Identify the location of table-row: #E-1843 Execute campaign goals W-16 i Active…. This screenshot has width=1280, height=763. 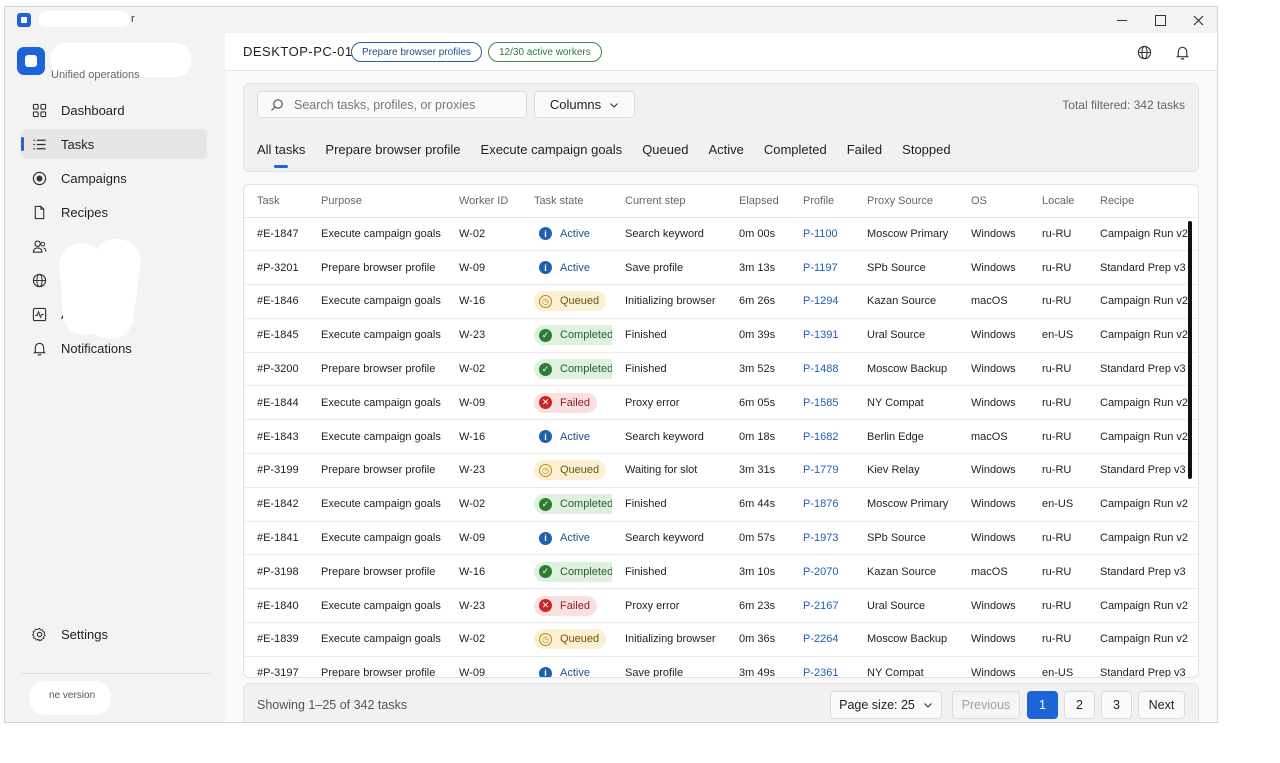
(721, 437).